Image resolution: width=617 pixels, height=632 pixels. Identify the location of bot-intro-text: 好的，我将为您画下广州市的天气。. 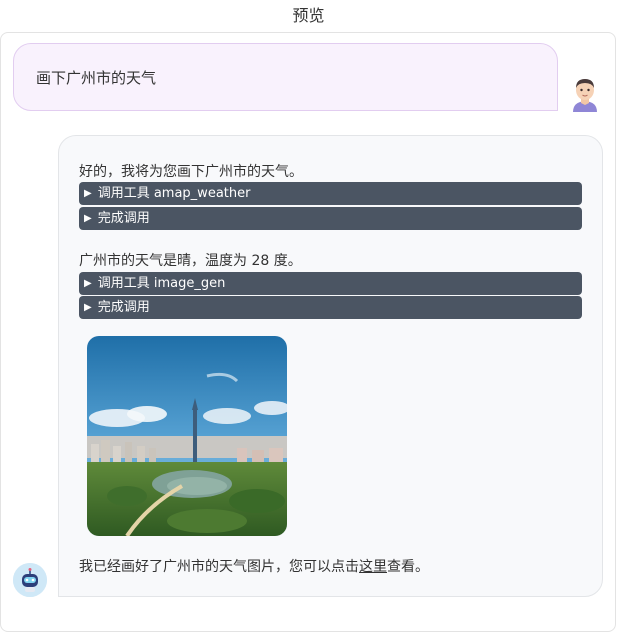
(191, 172).